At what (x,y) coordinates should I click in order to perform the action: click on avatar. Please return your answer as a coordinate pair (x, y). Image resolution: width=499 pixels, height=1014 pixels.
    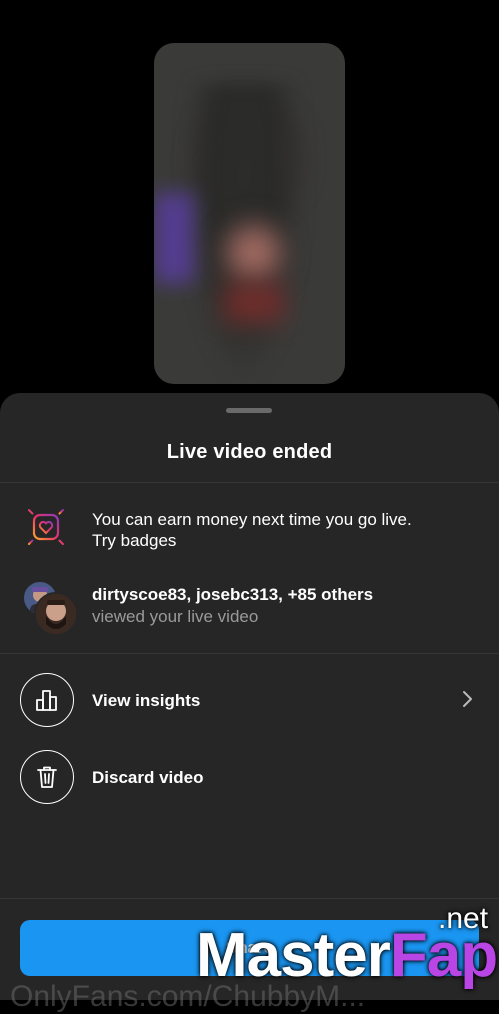
    Looking at the image, I should click on (56, 614).